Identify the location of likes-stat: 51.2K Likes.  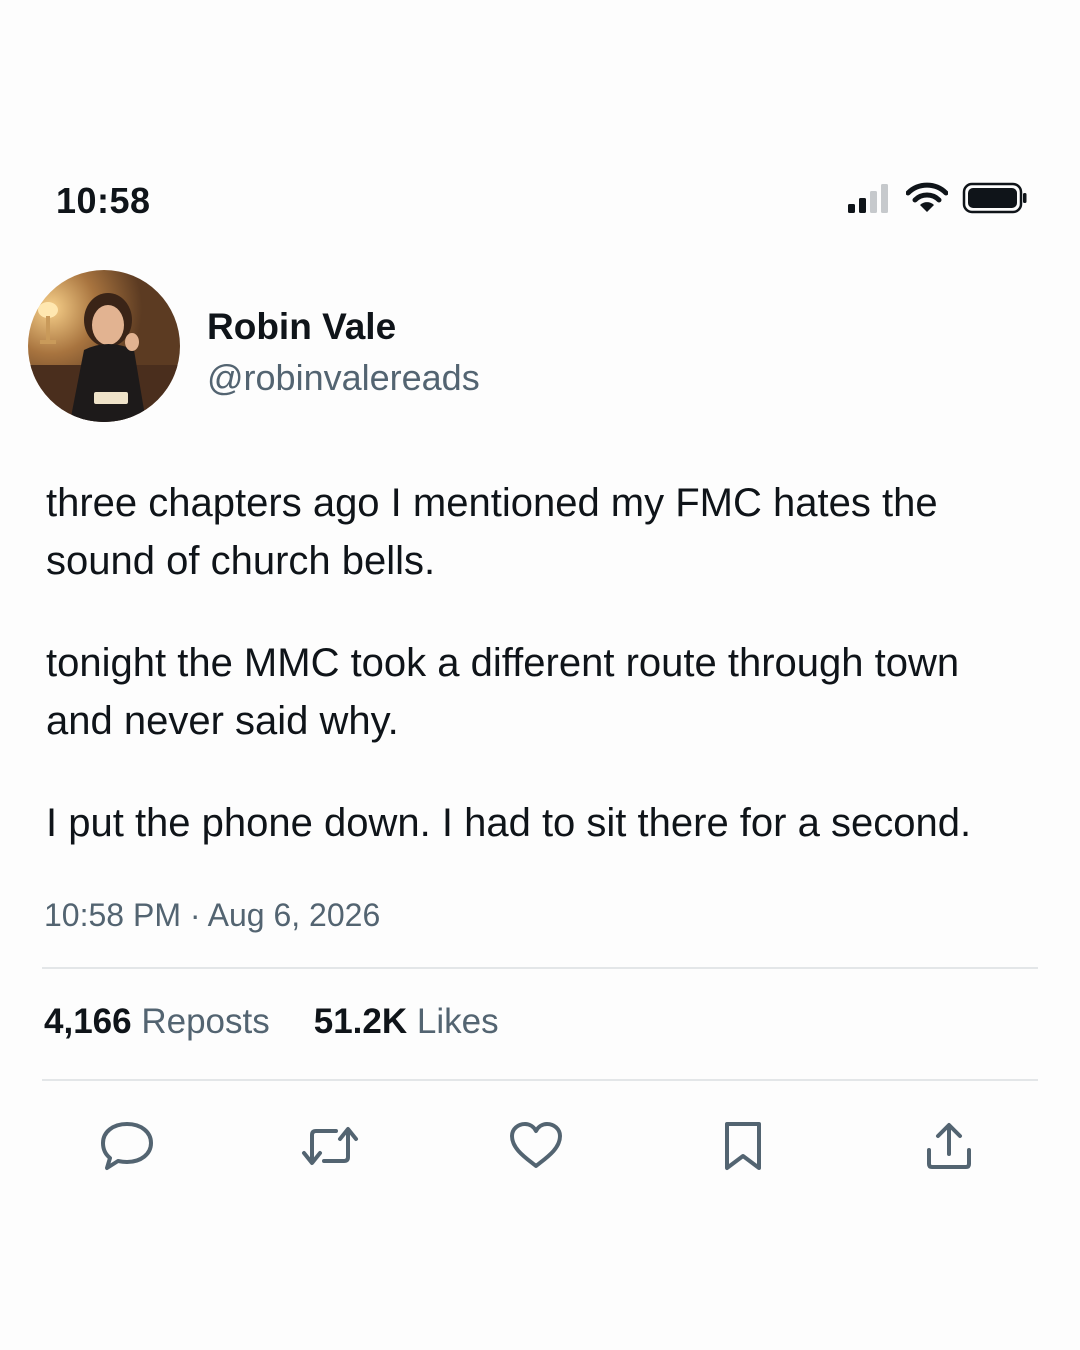
(406, 1022).